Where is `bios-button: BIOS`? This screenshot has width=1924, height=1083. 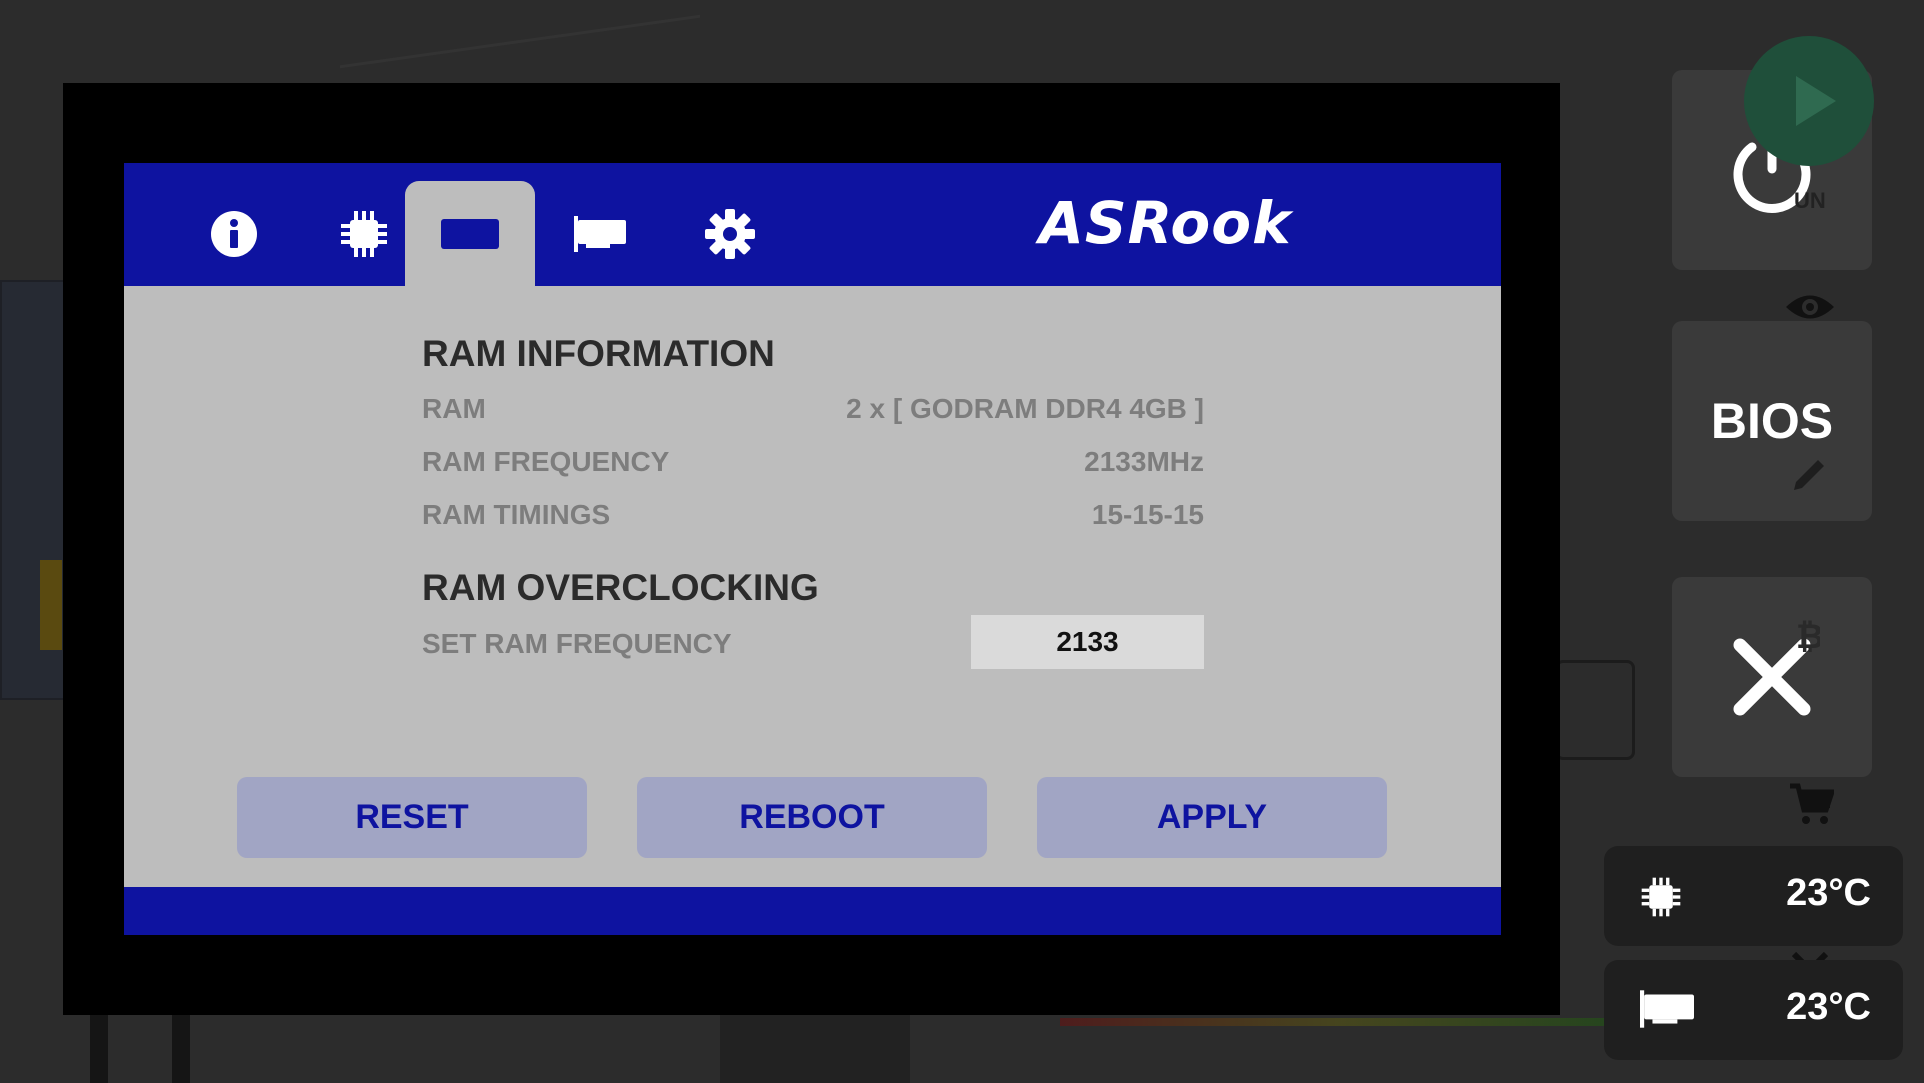 bios-button: BIOS is located at coordinates (1772, 421).